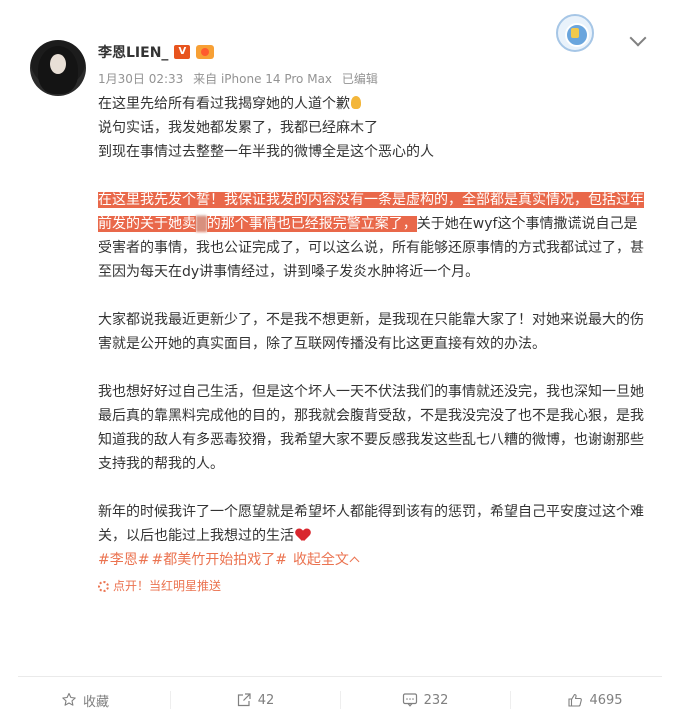 This screenshot has width=680, height=726. I want to click on user-header: 李恩LIEN_ V, so click(156, 52).